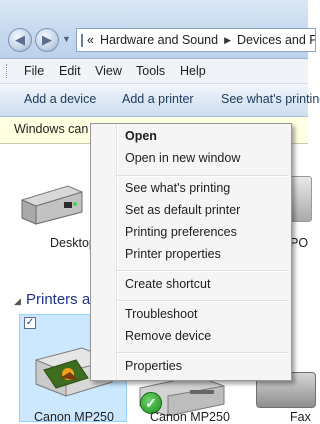  I want to click on chevron-down-icon: ▼, so click(66, 39).